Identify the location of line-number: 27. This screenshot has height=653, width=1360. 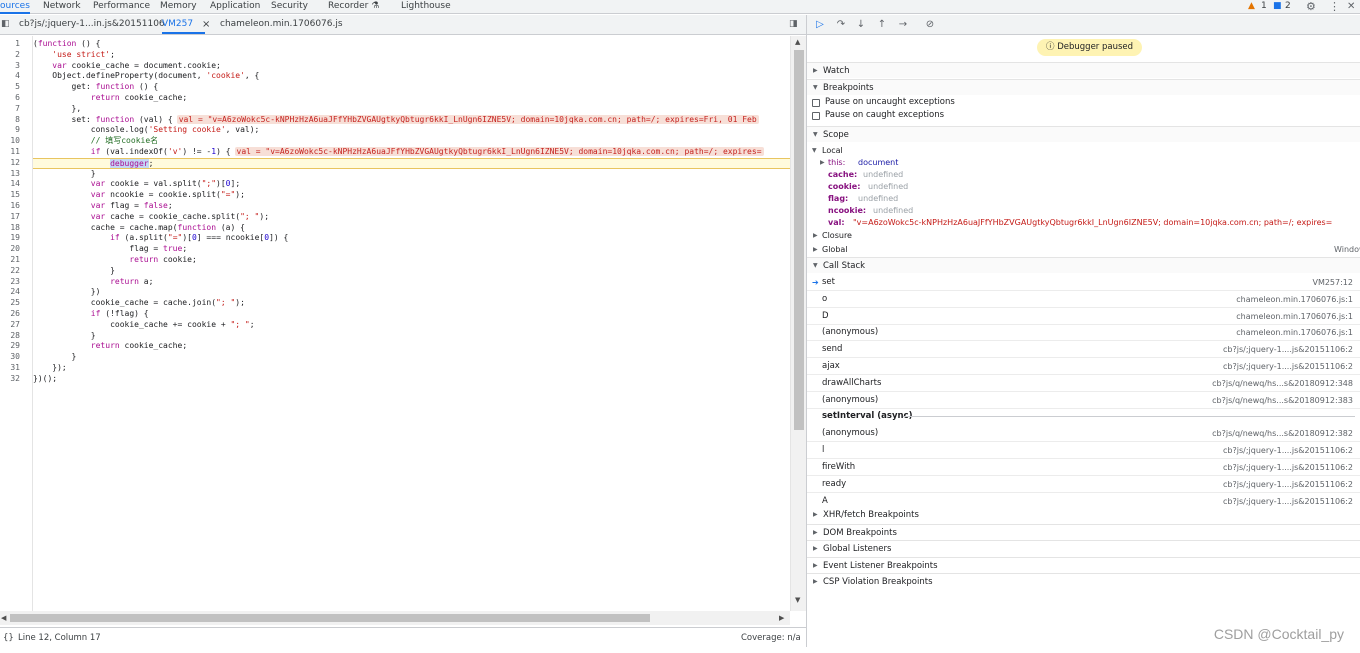
(10, 325).